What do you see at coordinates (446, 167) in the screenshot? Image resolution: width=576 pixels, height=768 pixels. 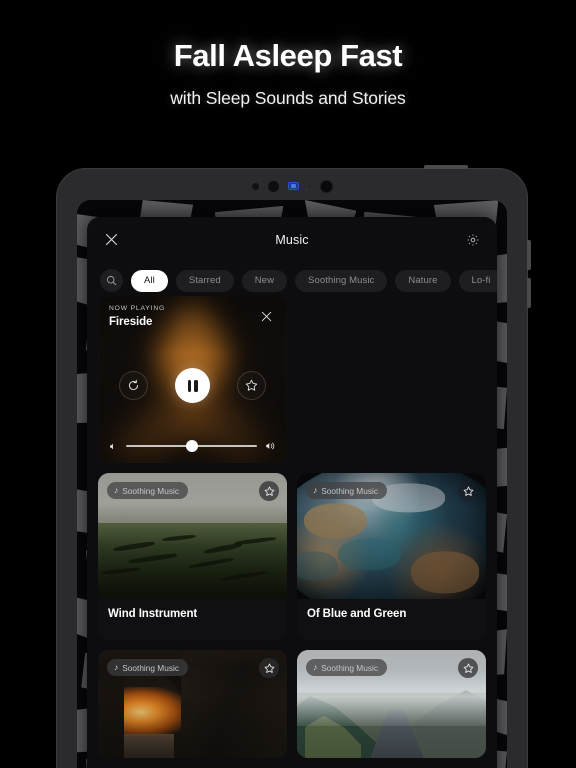 I see `power-button` at bounding box center [446, 167].